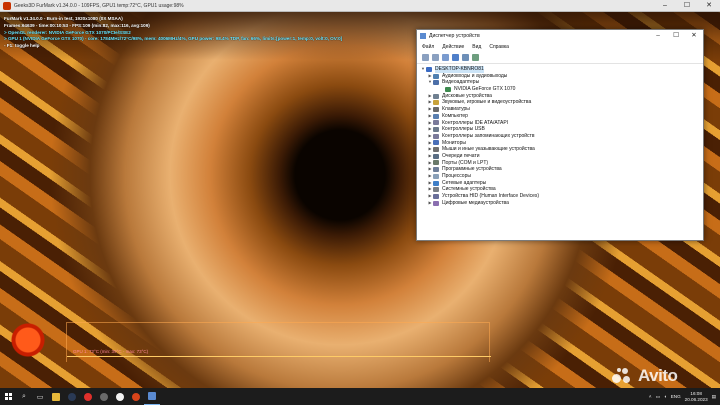  Describe the element at coordinates (445, 57) in the screenshot. I see `properties-icon` at that location.